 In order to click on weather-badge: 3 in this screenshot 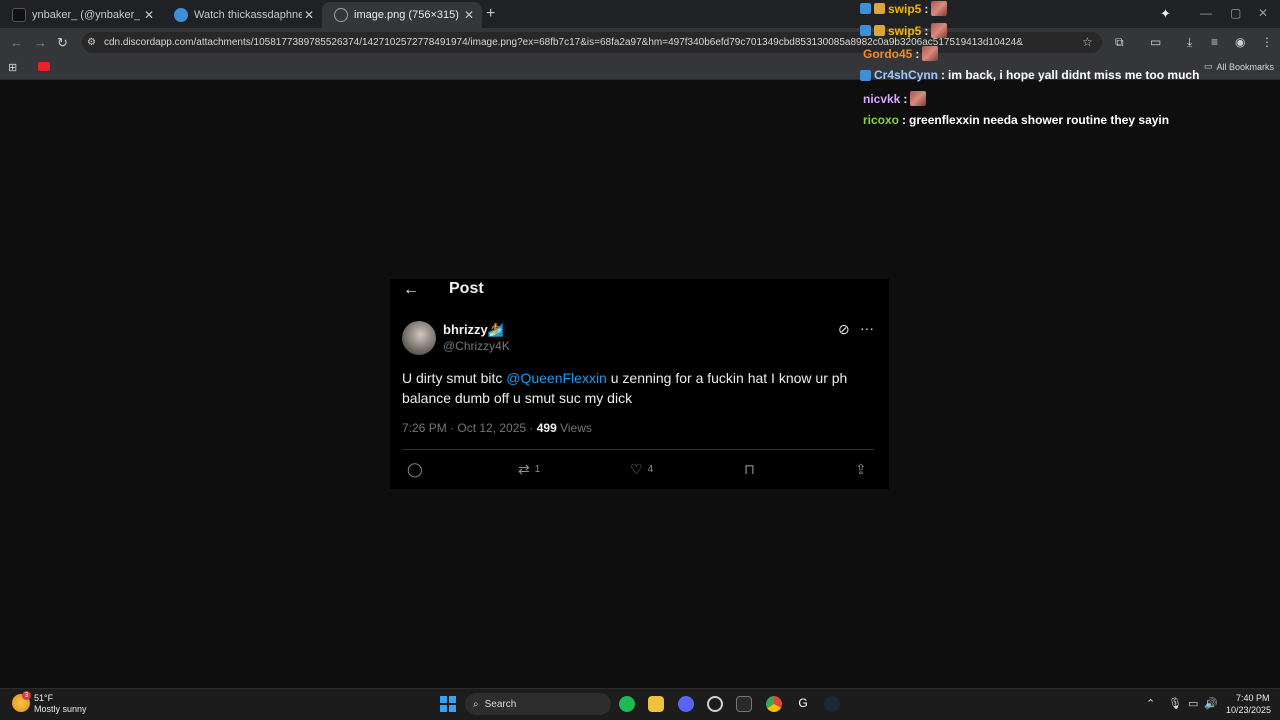, I will do `click(26, 695)`.